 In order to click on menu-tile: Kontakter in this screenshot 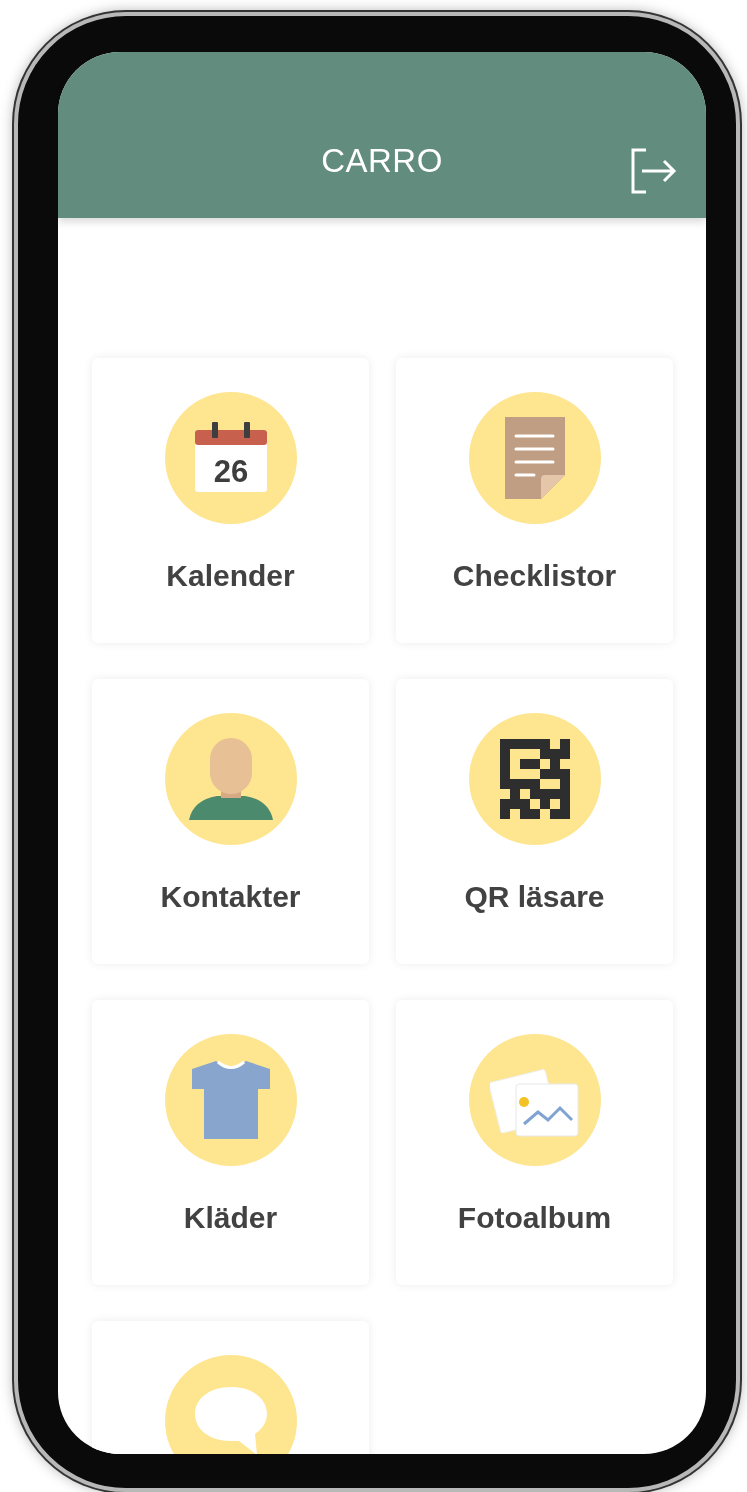, I will do `click(230, 821)`.